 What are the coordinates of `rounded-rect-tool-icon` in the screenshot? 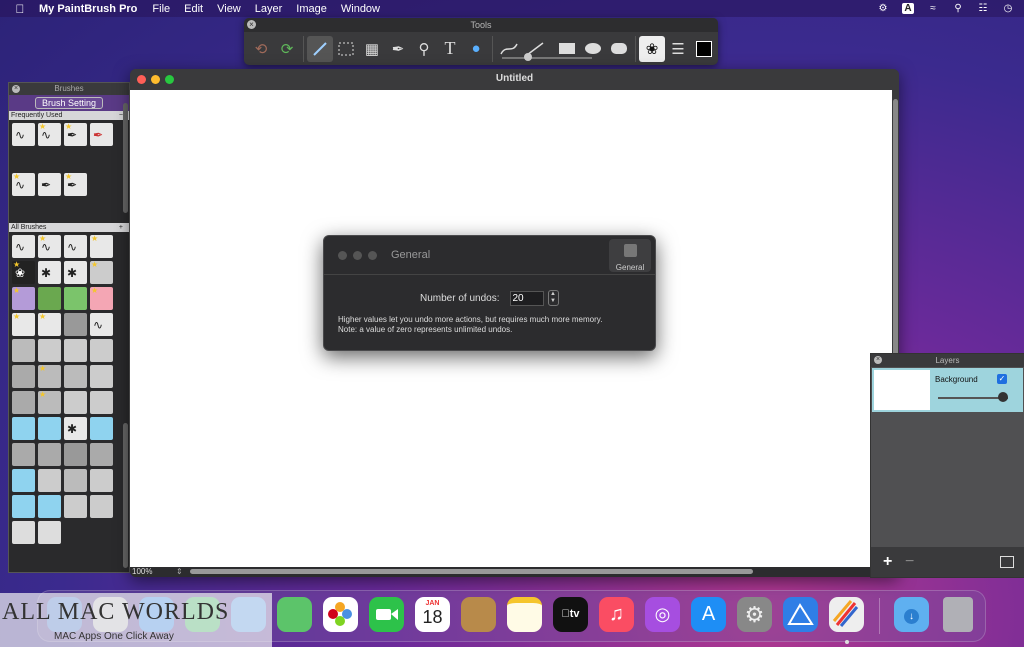 It's located at (619, 49).